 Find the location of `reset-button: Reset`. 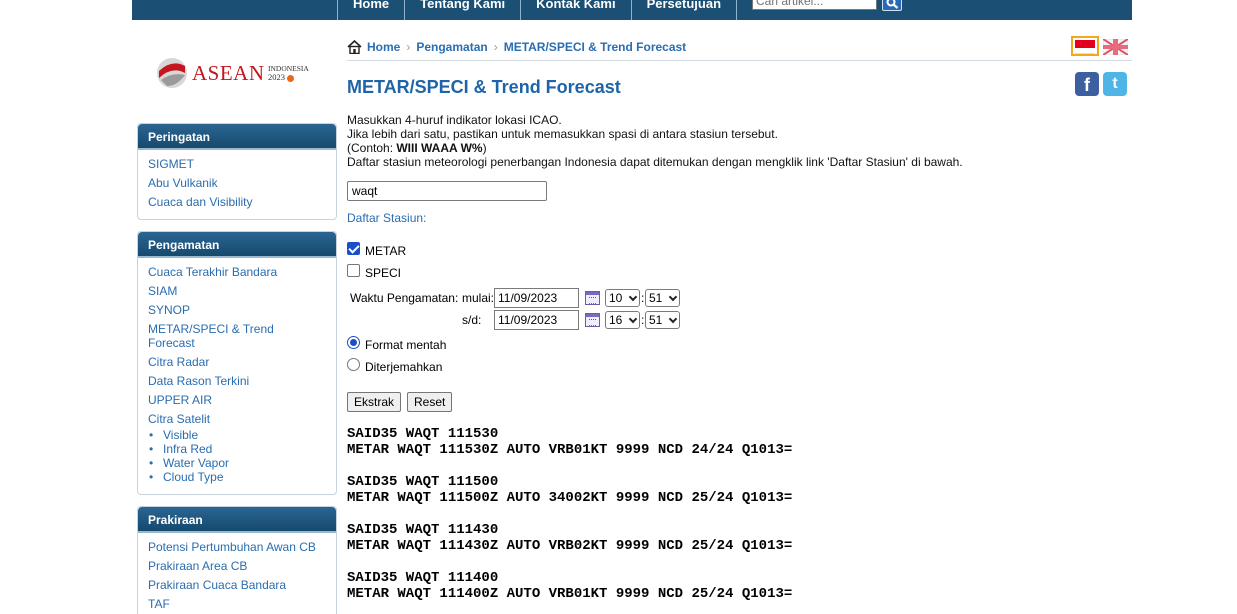

reset-button: Reset is located at coordinates (430, 402).